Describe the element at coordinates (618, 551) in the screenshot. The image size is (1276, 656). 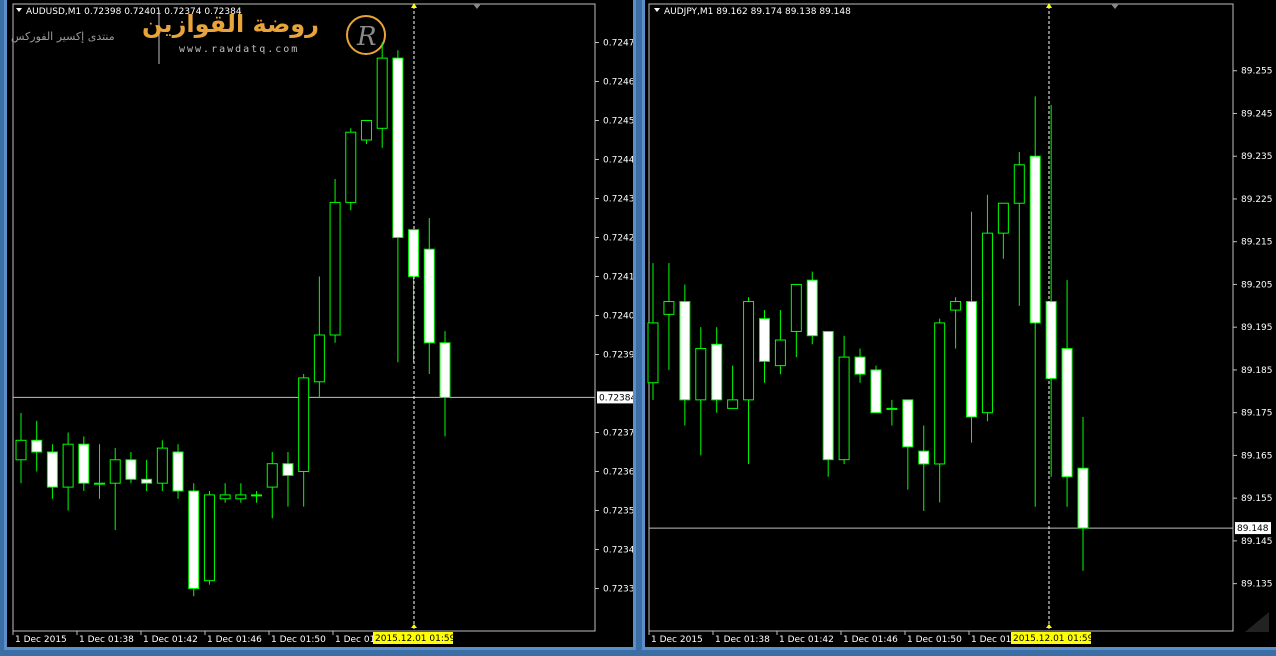
I see `y-tick-label: 0.72345` at that location.